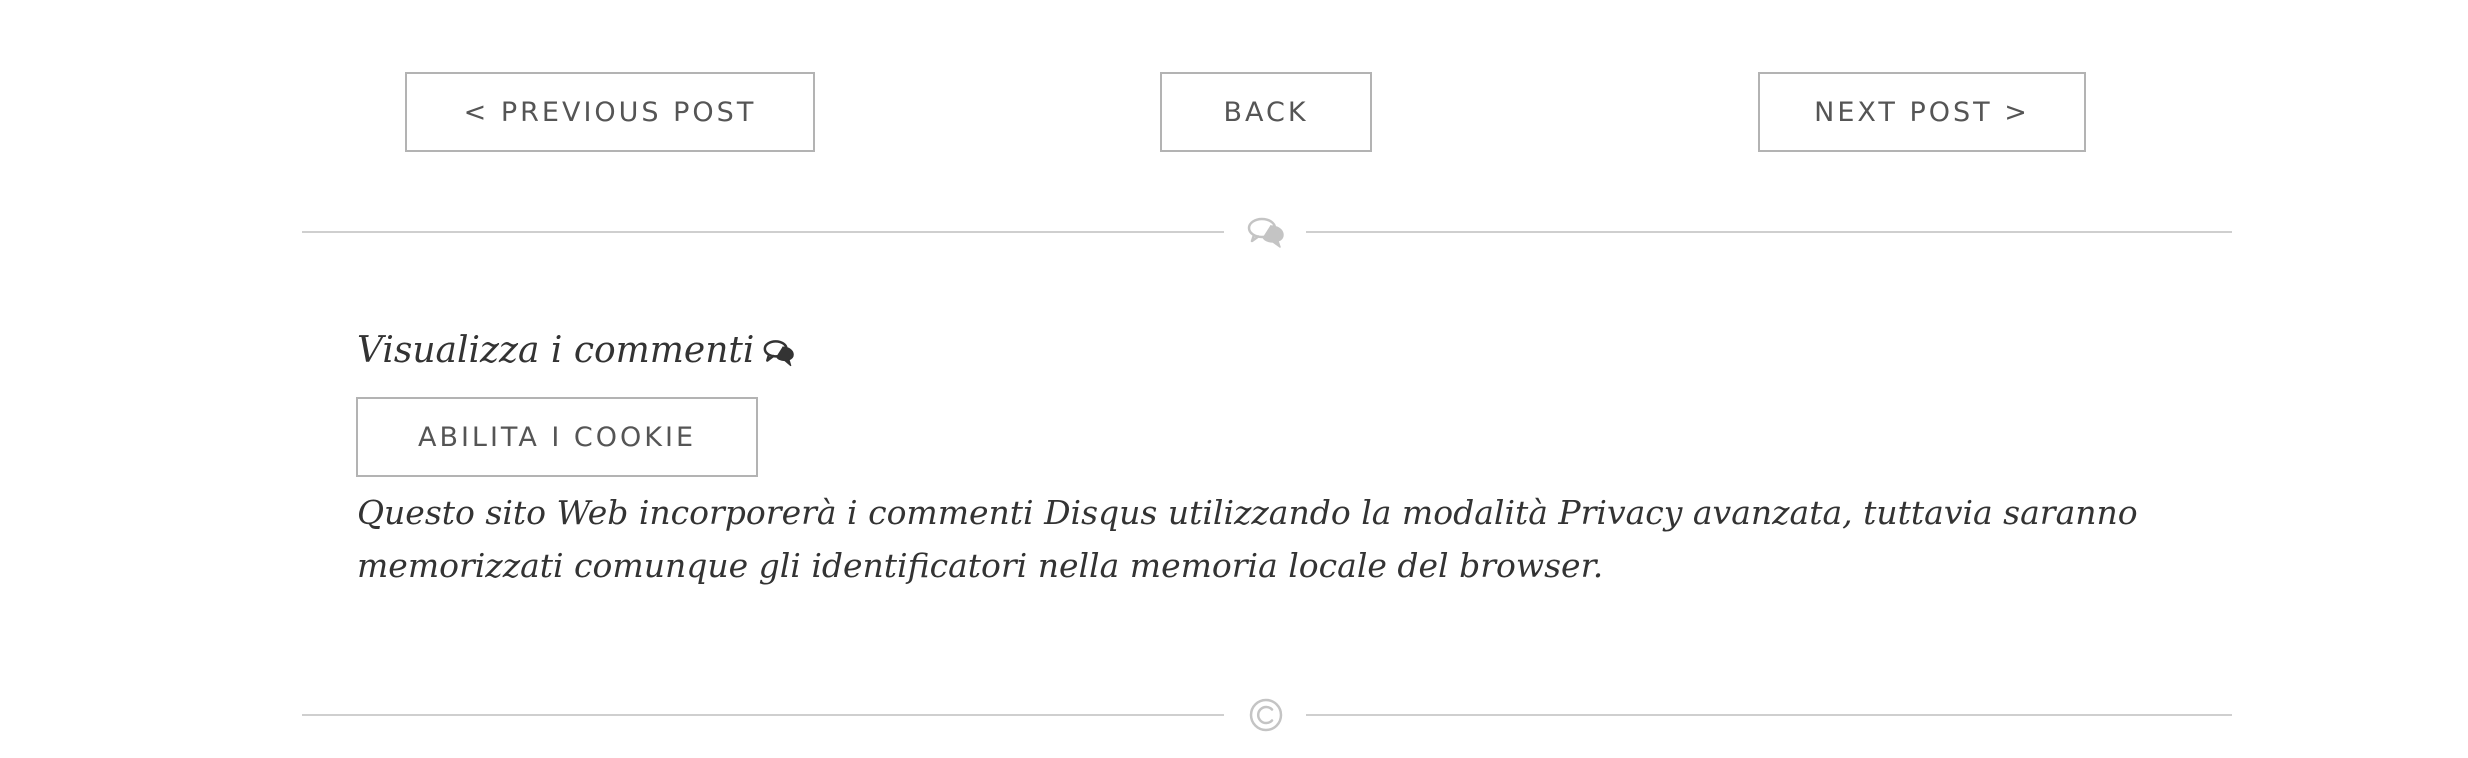  What do you see at coordinates (556, 350) in the screenshot?
I see `comments-heading-label: Visualizza i commenti` at bounding box center [556, 350].